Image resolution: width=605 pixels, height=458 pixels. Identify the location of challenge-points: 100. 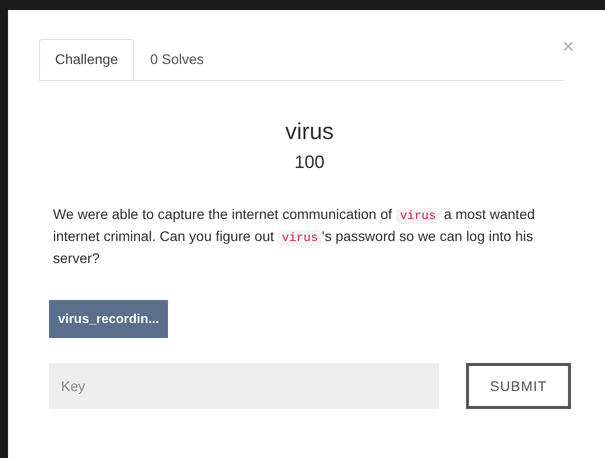
(309, 162).